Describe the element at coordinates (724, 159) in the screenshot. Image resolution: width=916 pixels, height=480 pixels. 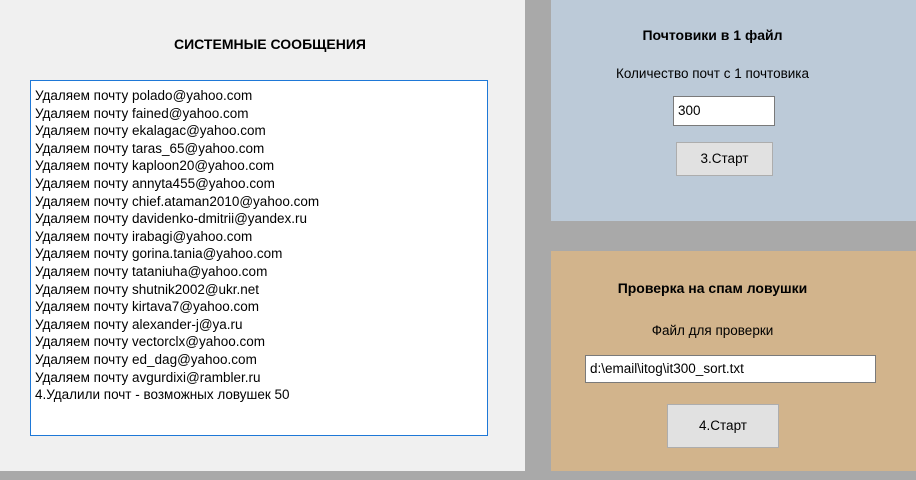
I see `mailers-start-button: 3.Старт` at that location.